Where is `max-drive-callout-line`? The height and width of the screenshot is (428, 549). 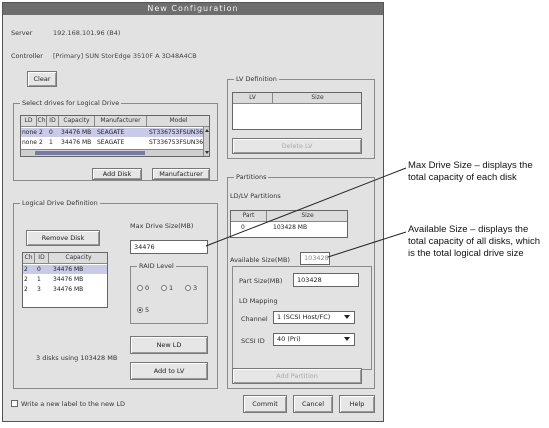 max-drive-callout-line is located at coordinates (306, 207).